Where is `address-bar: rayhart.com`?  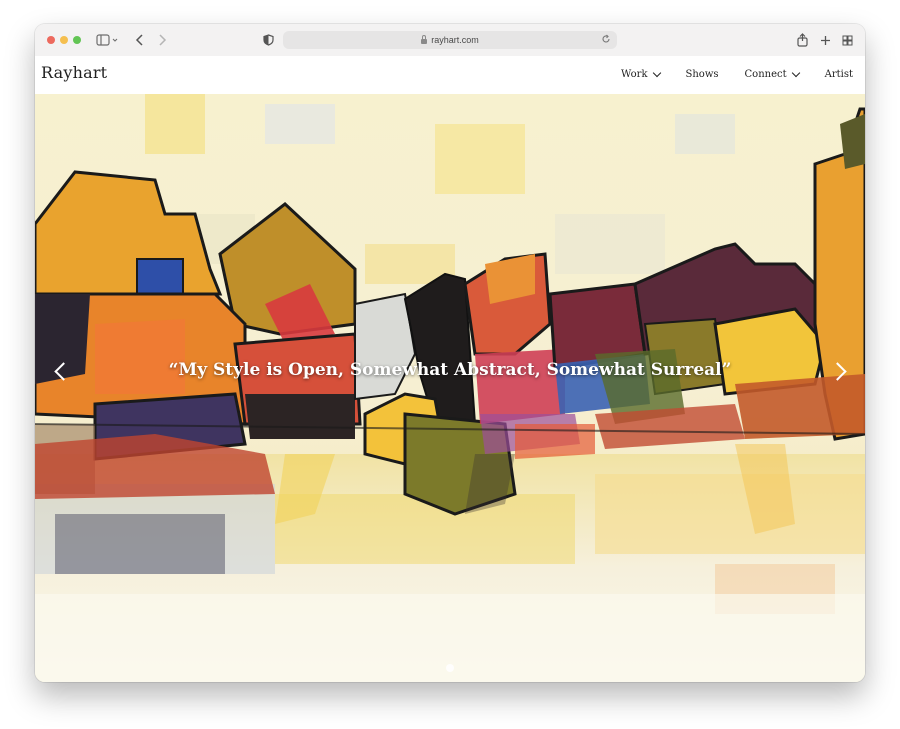 address-bar: rayhart.com is located at coordinates (450, 40).